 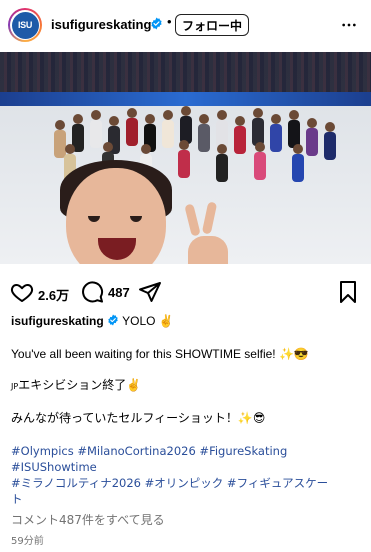 What do you see at coordinates (92, 292) in the screenshot?
I see `comment-icon` at bounding box center [92, 292].